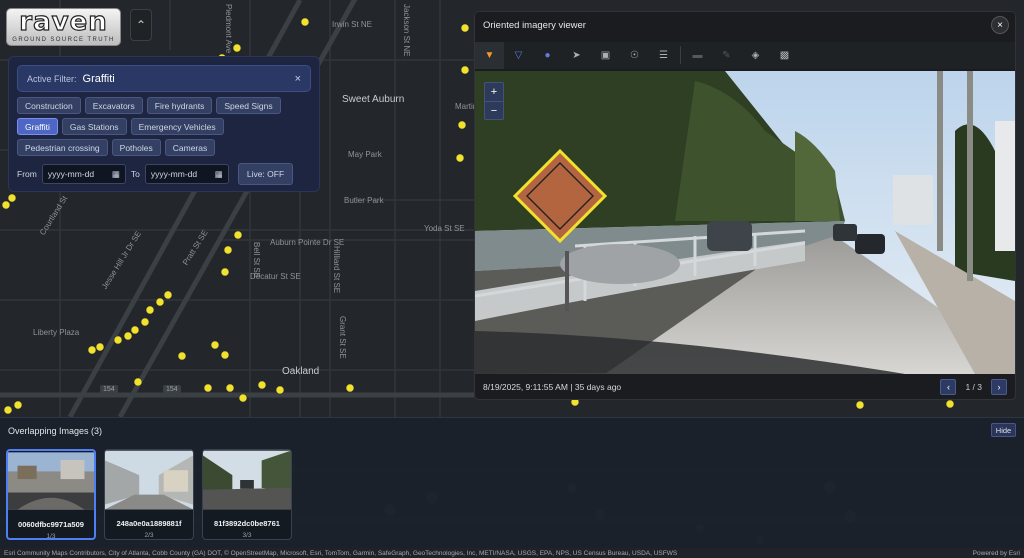 This screenshot has height=558, width=1024. I want to click on ruler-icon: ▬, so click(697, 55).